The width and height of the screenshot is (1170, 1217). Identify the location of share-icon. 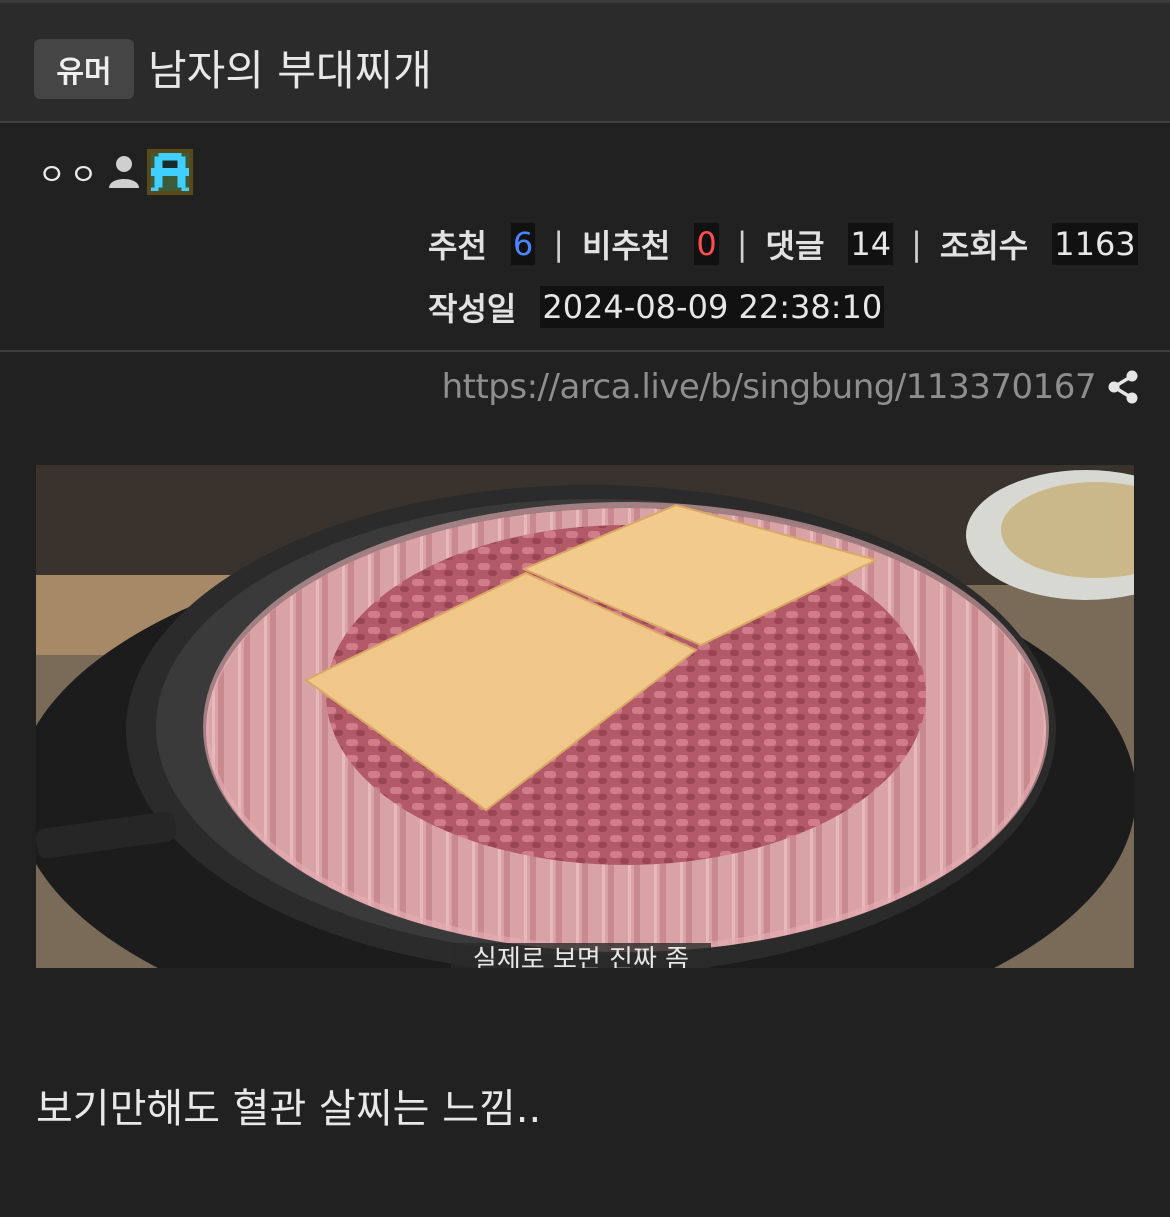
(1123, 387).